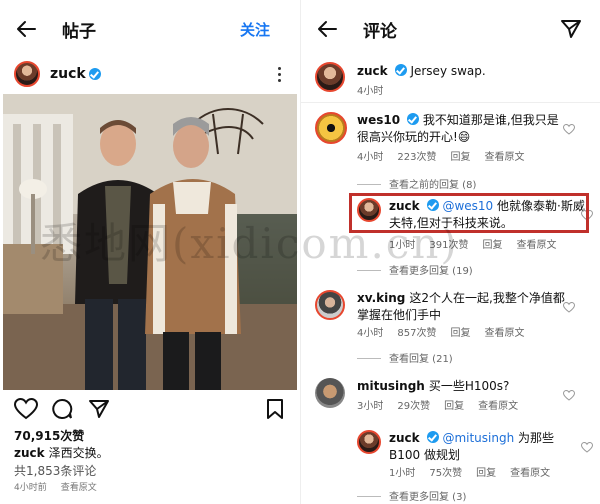 This screenshot has height=504, width=600. What do you see at coordinates (255, 29) in the screenshot?
I see `follow-button: 关注` at bounding box center [255, 29].